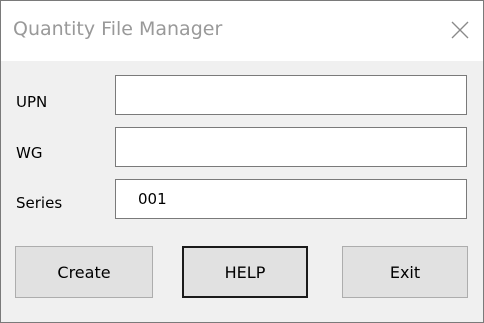  What do you see at coordinates (291, 199) in the screenshot?
I see `series-field` at bounding box center [291, 199].